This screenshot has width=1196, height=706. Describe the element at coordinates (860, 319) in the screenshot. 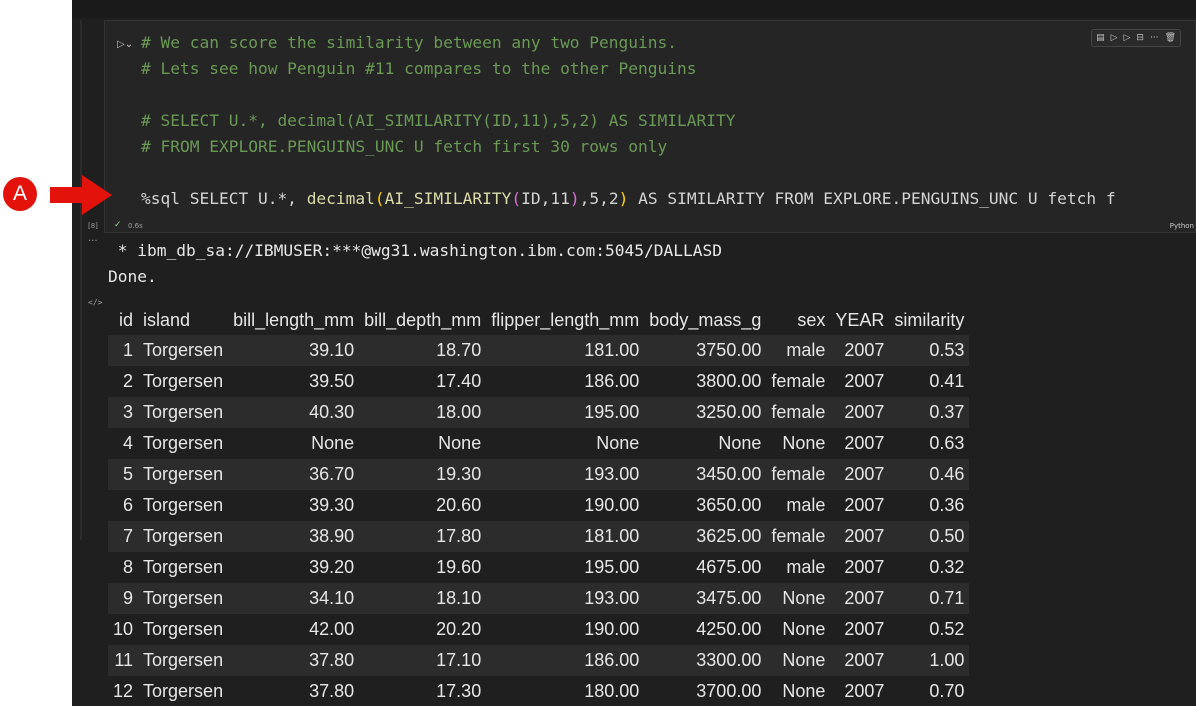

I see `column-header-year: YEAR` at that location.